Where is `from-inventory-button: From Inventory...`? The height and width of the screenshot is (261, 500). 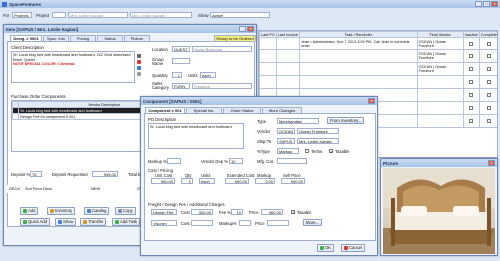
from-inventory-button: From Inventory... is located at coordinates (346, 120).